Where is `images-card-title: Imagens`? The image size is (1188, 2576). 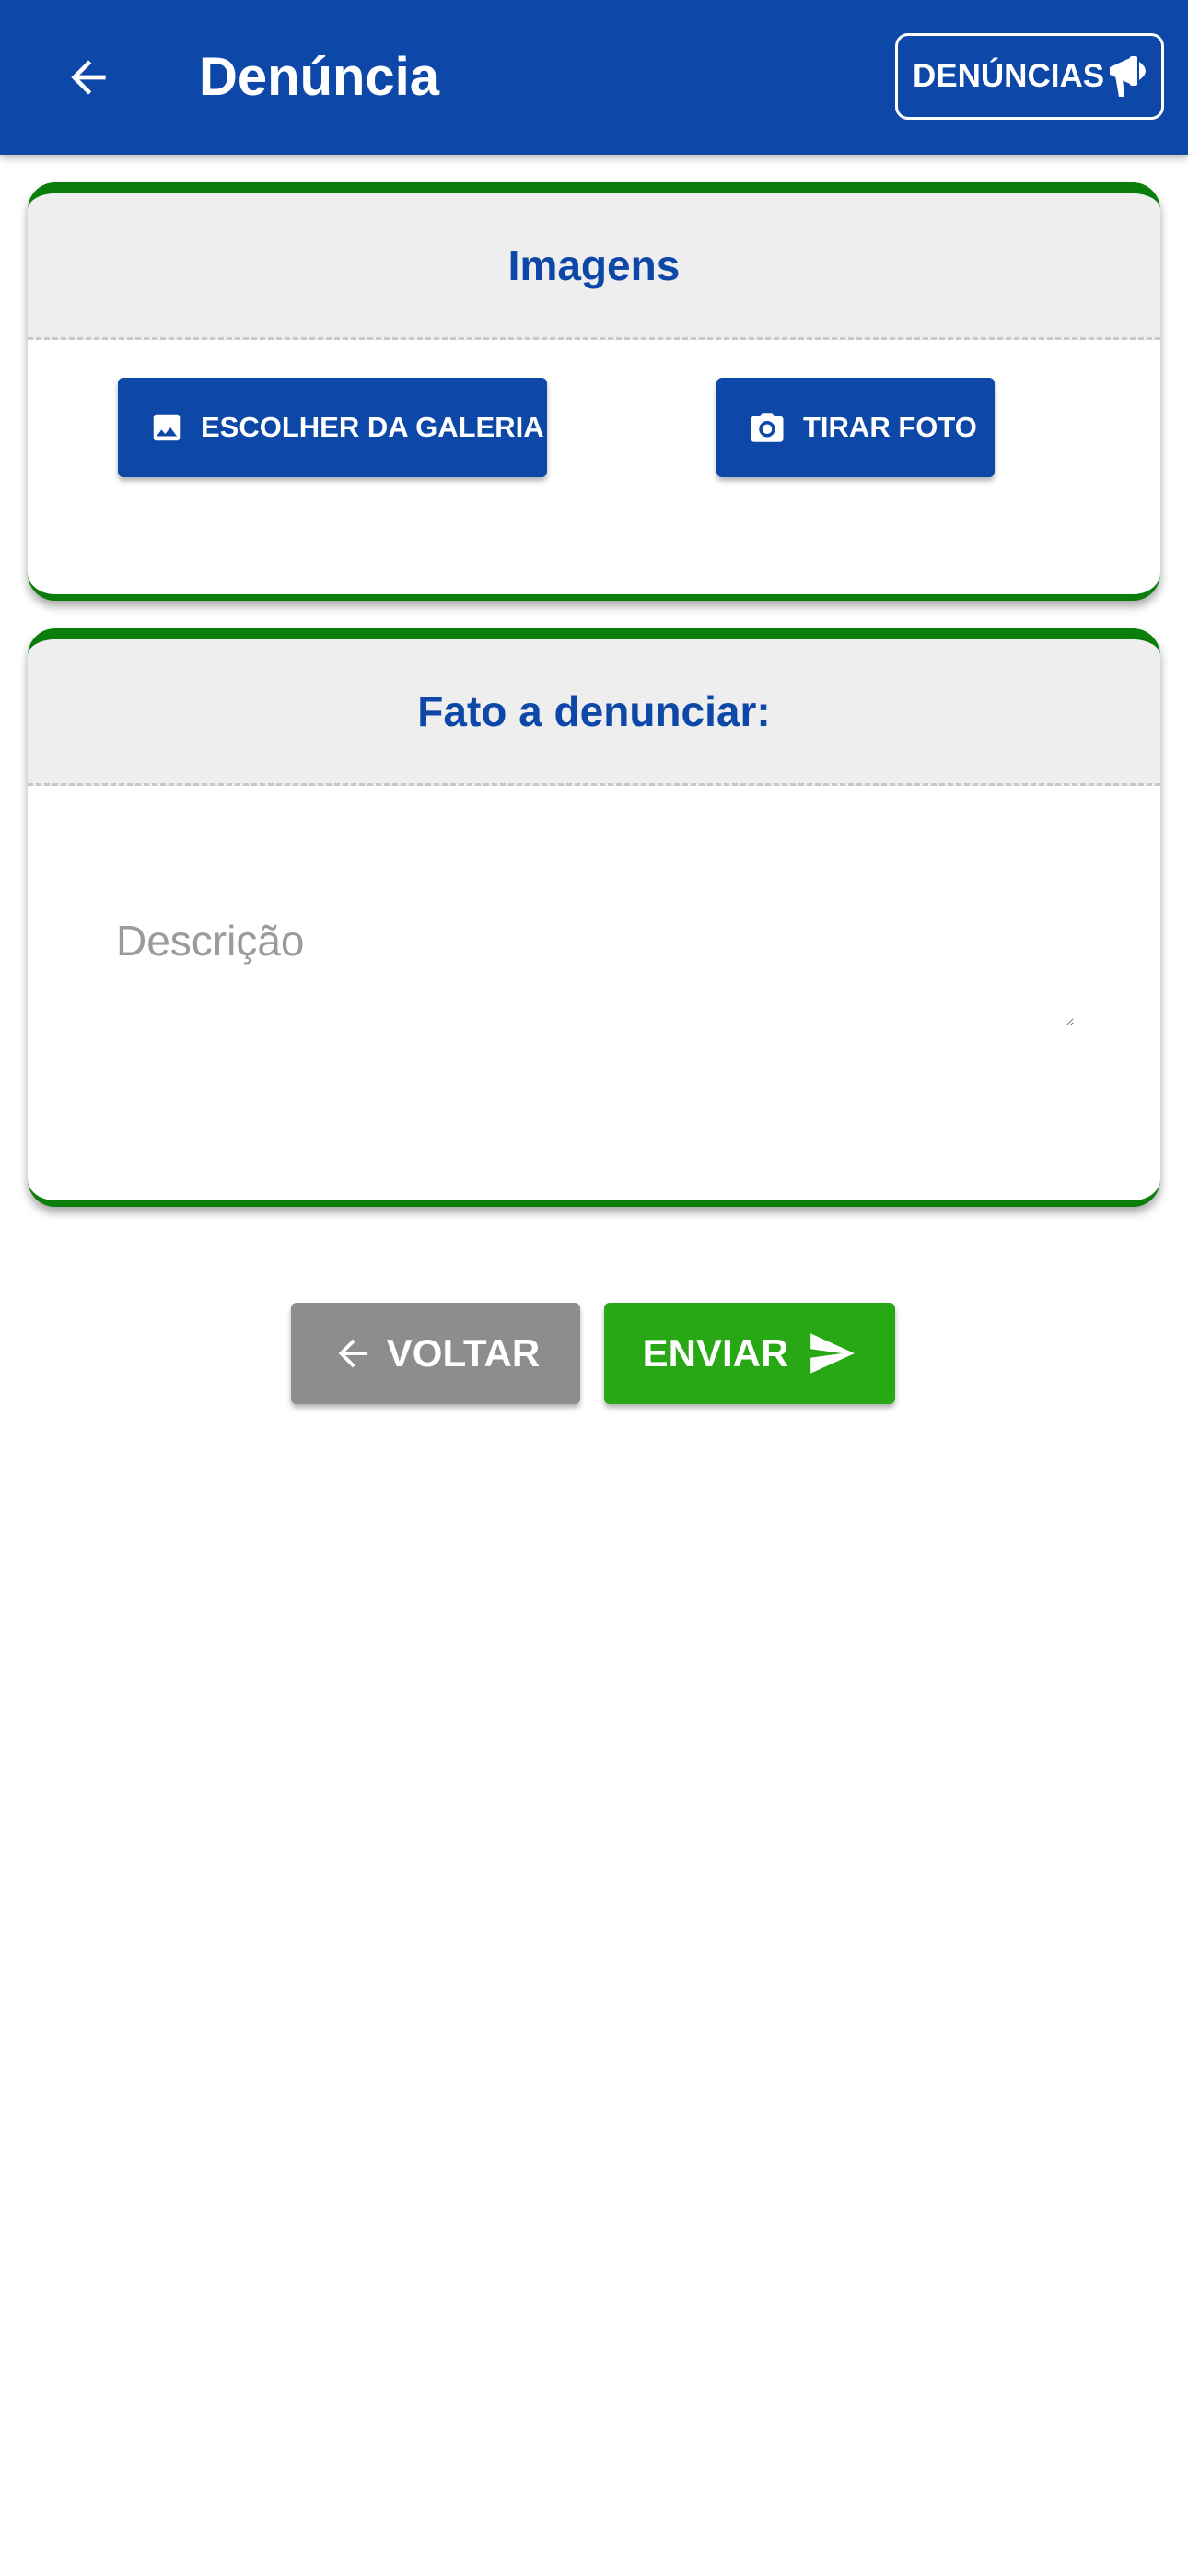
images-card-title: Imagens is located at coordinates (594, 266).